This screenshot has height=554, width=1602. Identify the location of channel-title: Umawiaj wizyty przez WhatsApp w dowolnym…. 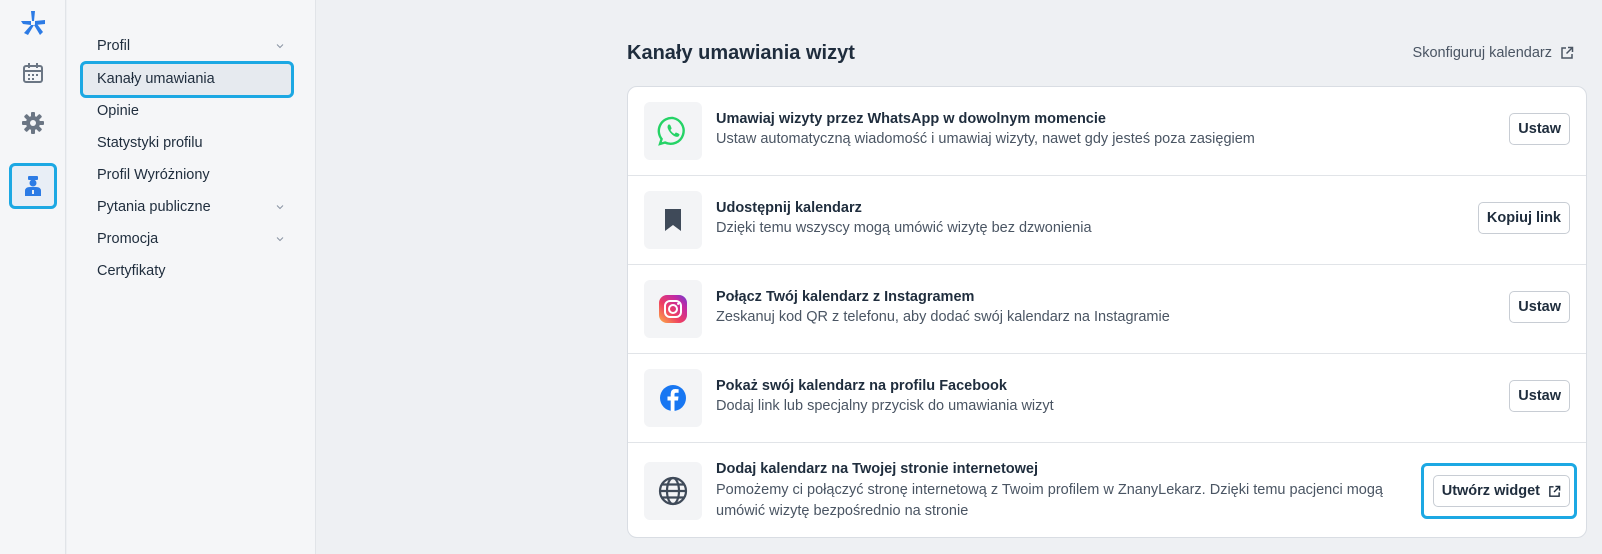
(911, 119).